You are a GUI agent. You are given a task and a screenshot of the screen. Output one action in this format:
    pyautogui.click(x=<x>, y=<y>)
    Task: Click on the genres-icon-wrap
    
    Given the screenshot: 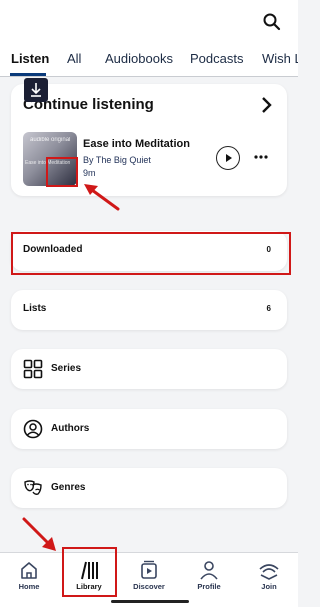 What is the action you would take?
    pyautogui.click(x=33, y=488)
    